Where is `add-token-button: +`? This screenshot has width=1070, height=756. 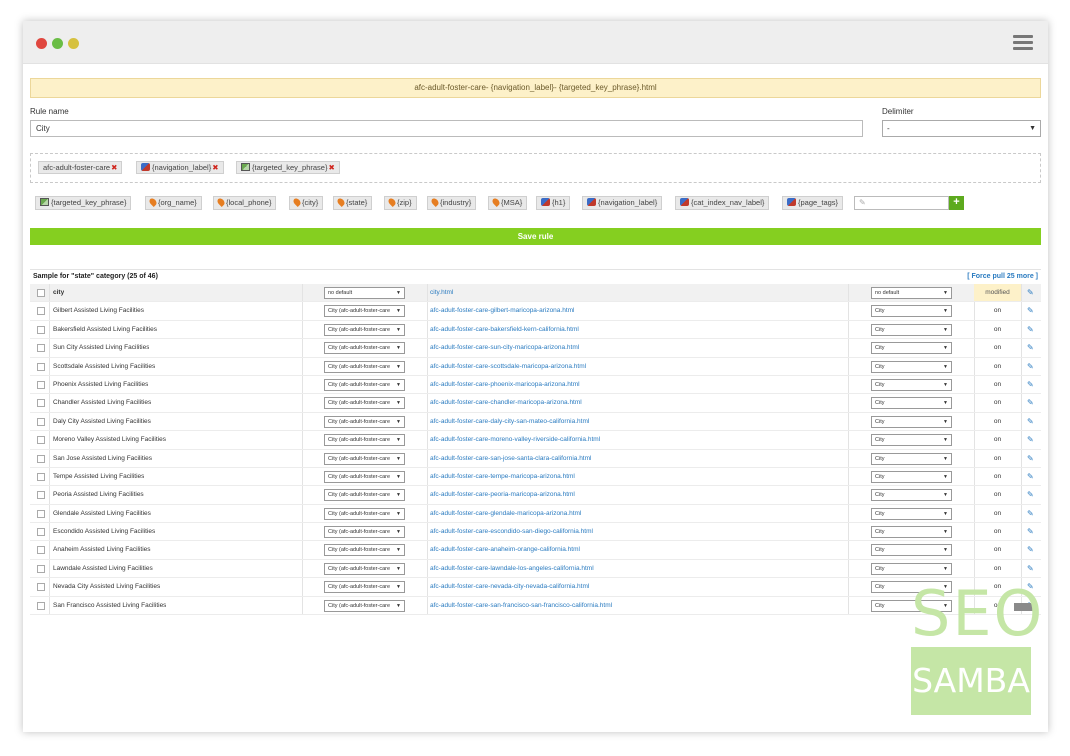
add-token-button: + is located at coordinates (956, 203).